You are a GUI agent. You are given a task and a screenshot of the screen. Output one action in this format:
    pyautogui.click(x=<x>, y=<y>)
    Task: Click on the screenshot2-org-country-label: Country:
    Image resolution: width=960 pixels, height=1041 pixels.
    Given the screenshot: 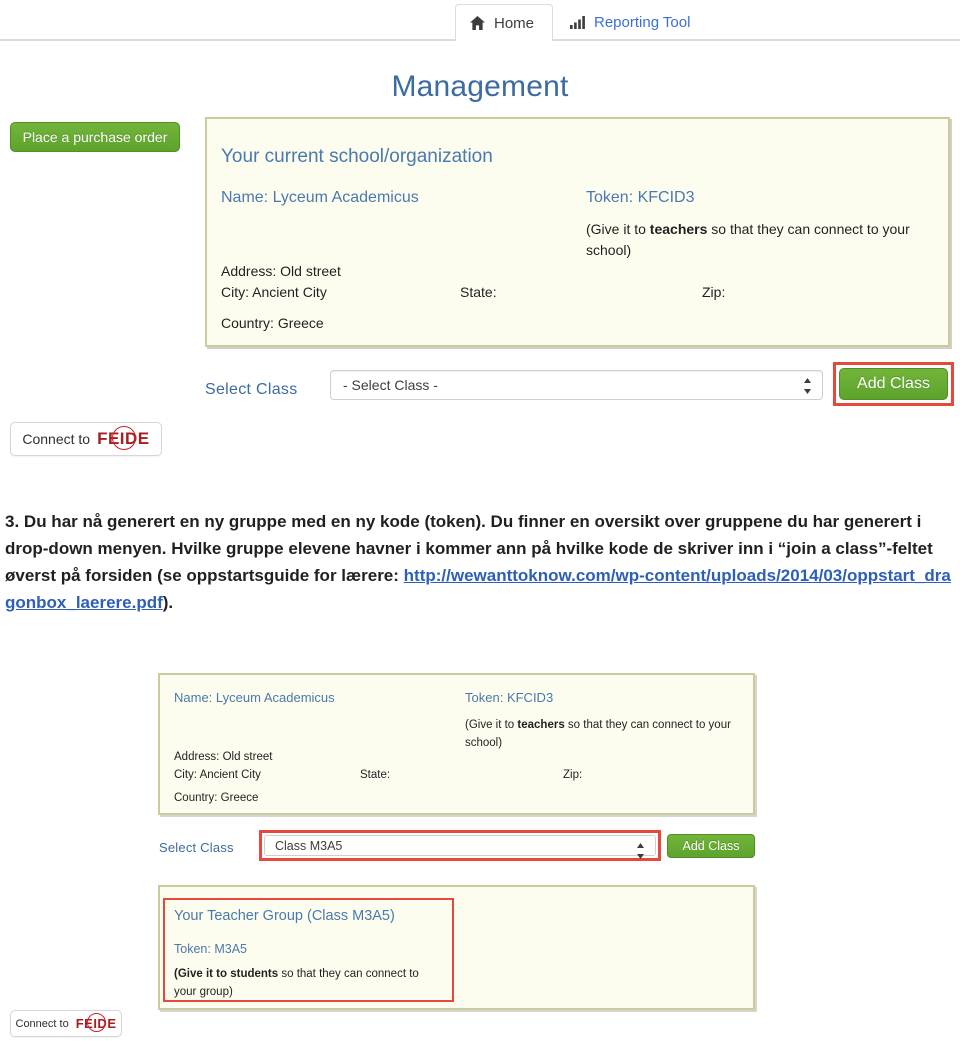 What is the action you would take?
    pyautogui.click(x=196, y=798)
    